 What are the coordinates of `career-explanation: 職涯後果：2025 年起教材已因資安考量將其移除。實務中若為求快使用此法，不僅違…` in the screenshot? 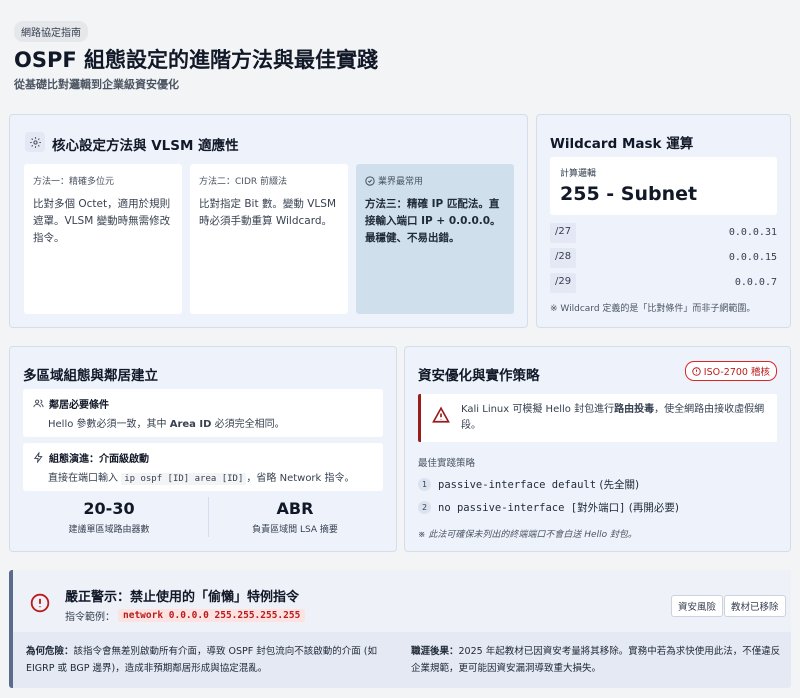 It's located at (597, 660).